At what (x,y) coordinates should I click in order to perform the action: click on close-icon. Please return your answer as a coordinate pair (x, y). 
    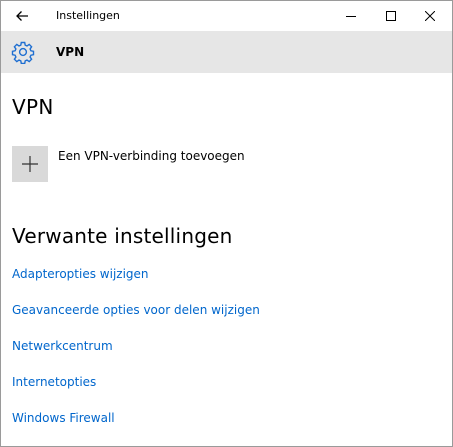
    Looking at the image, I should click on (429, 16).